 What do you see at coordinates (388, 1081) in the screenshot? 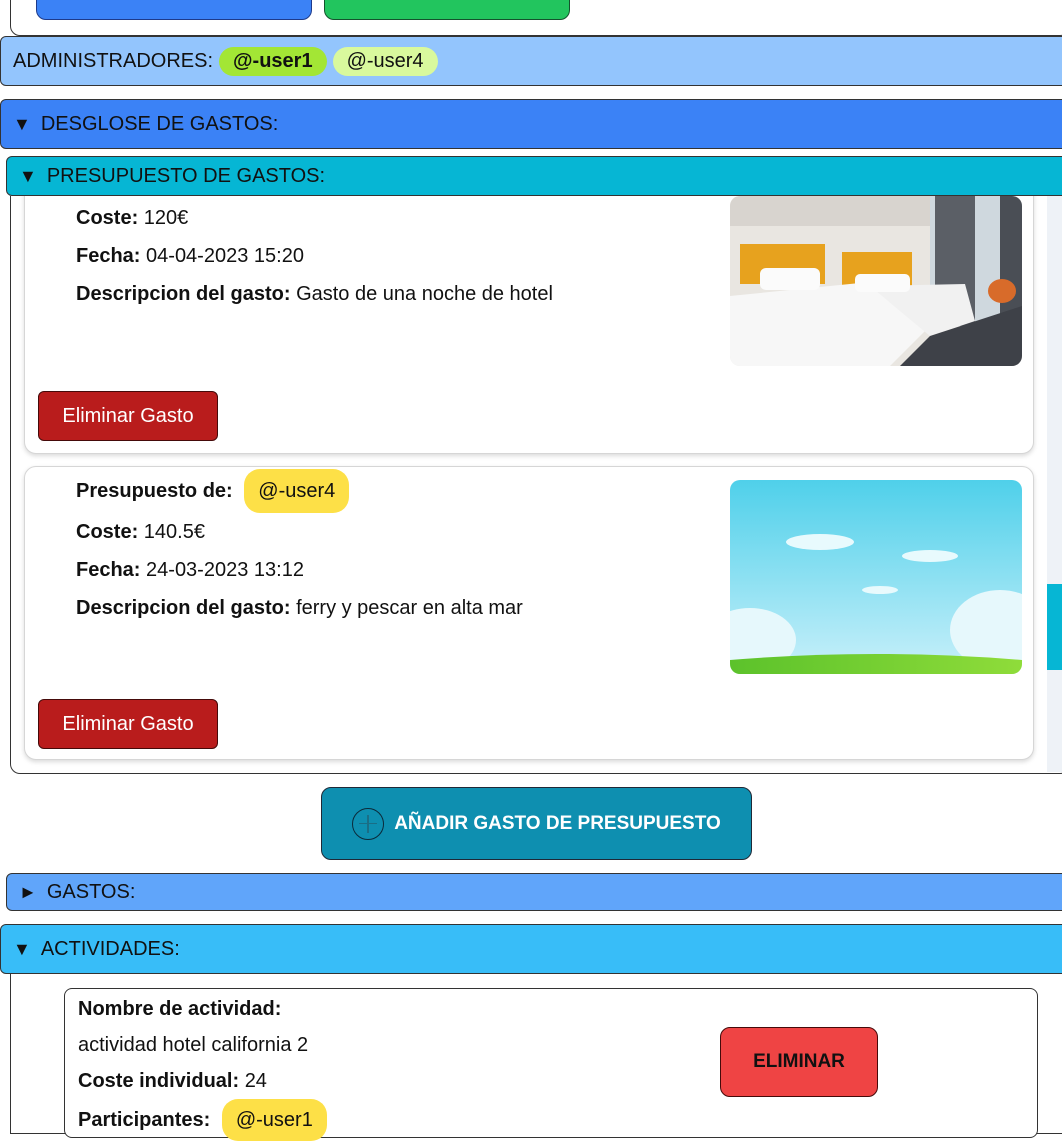
I see `activity-cost-line: Coste individual: 24` at bounding box center [388, 1081].